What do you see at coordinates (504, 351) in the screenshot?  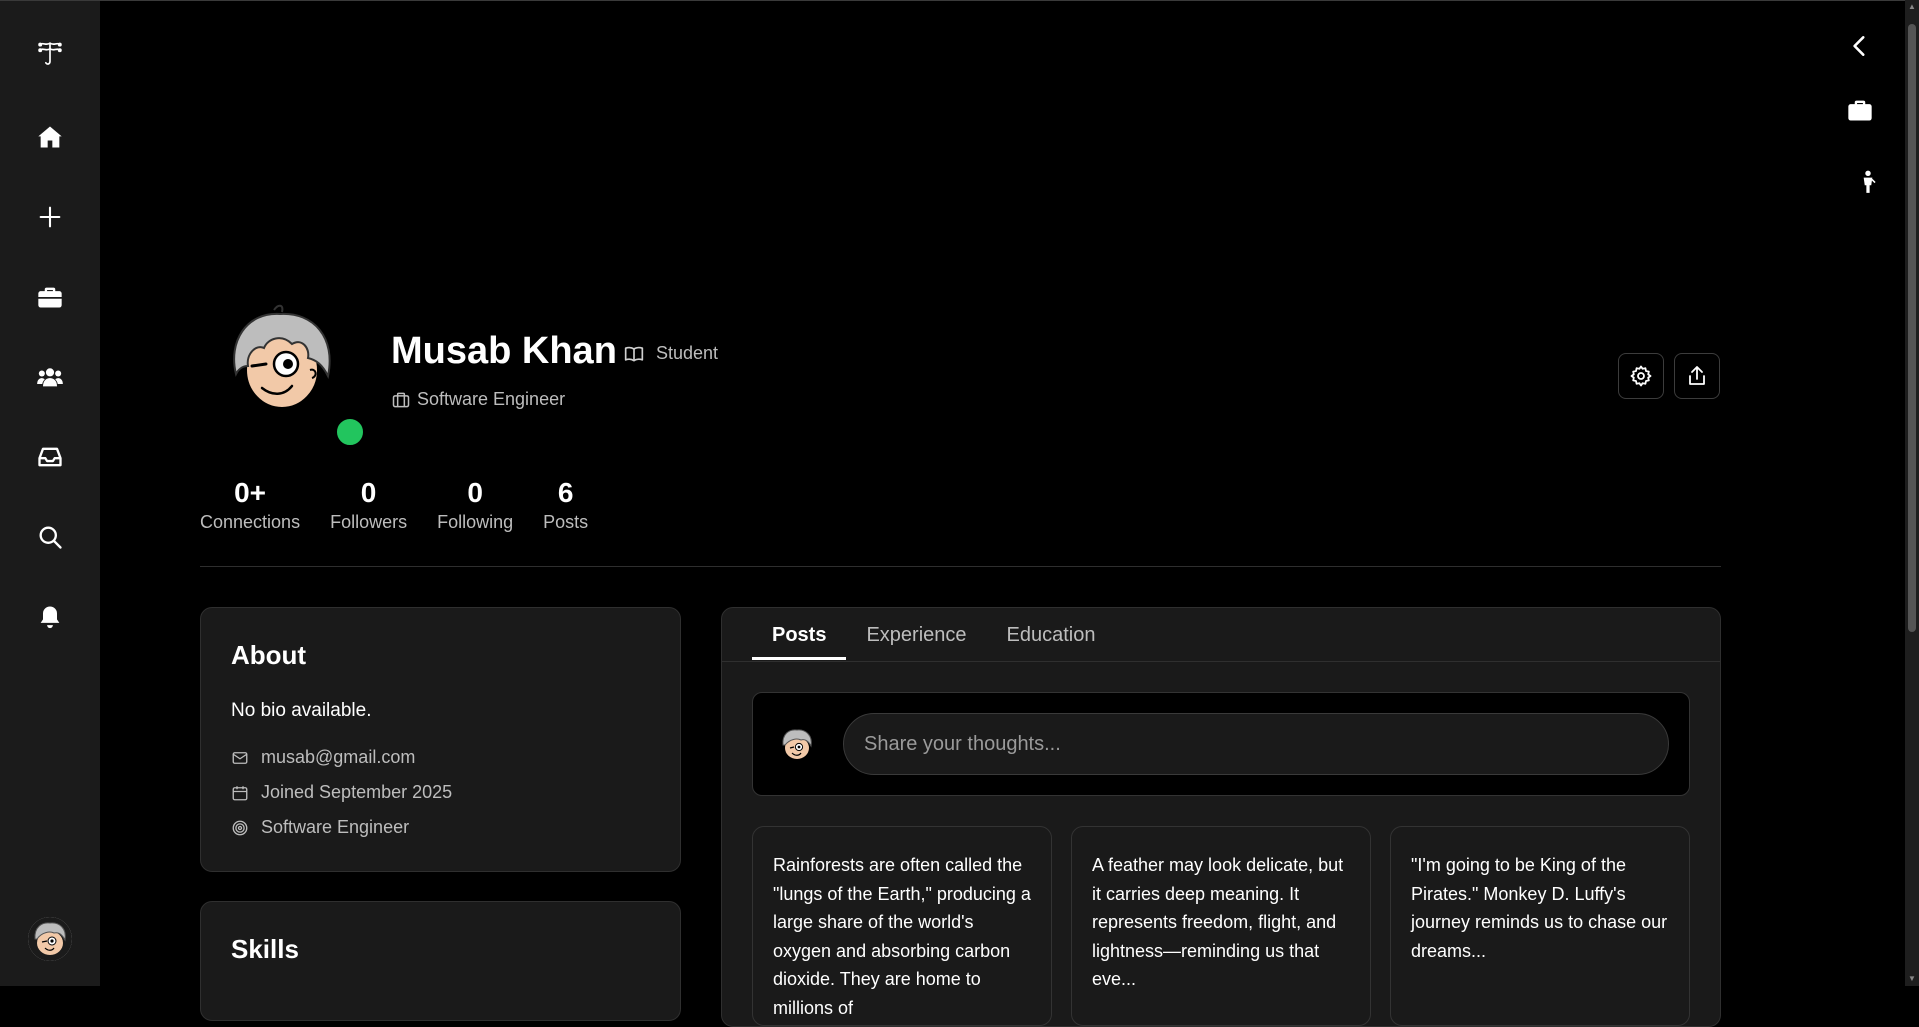 I see `profile-name: Musab Khan` at bounding box center [504, 351].